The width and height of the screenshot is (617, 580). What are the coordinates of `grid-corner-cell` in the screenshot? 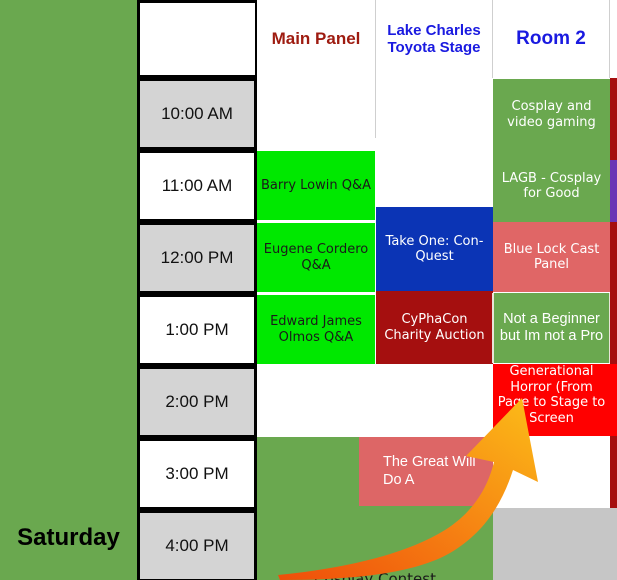 It's located at (197, 39).